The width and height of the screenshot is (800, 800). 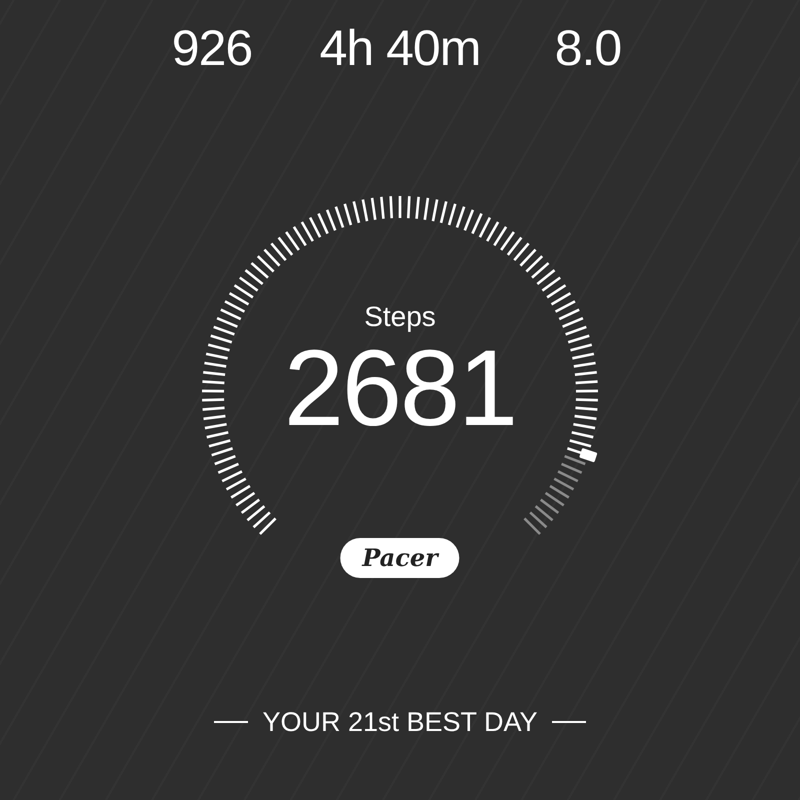 I want to click on stat-value: 926, so click(x=212, y=48).